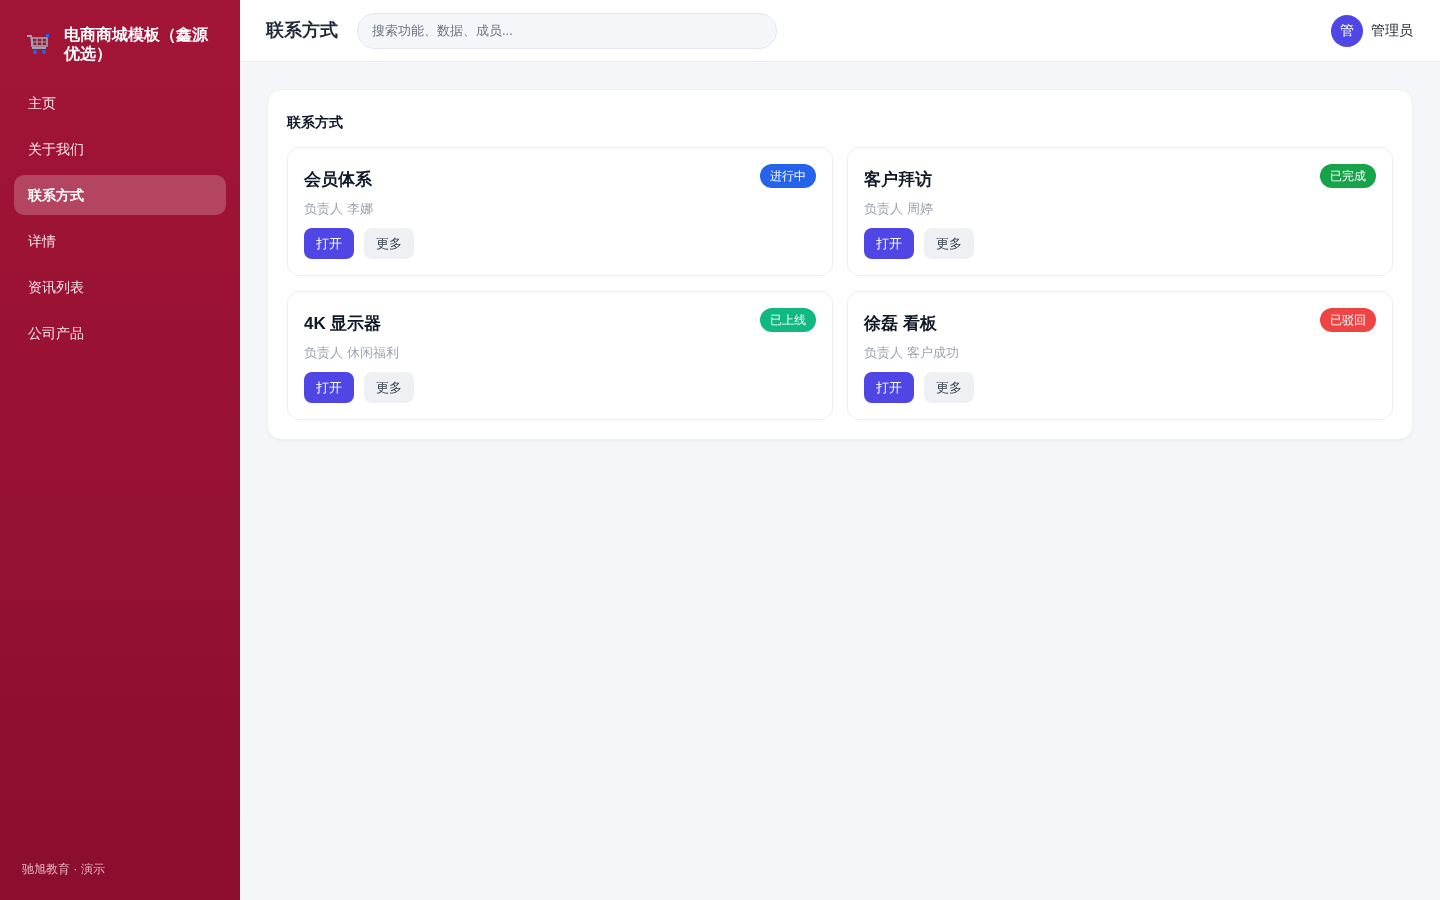  Describe the element at coordinates (898, 180) in the screenshot. I see `card-title: 客户拜访` at that location.